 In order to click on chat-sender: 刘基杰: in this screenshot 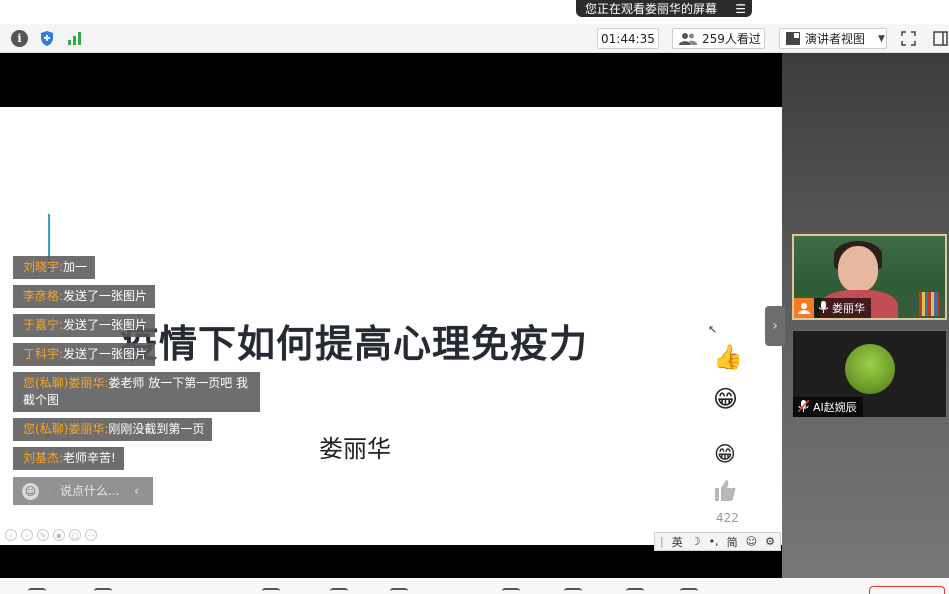, I will do `click(43, 458)`.